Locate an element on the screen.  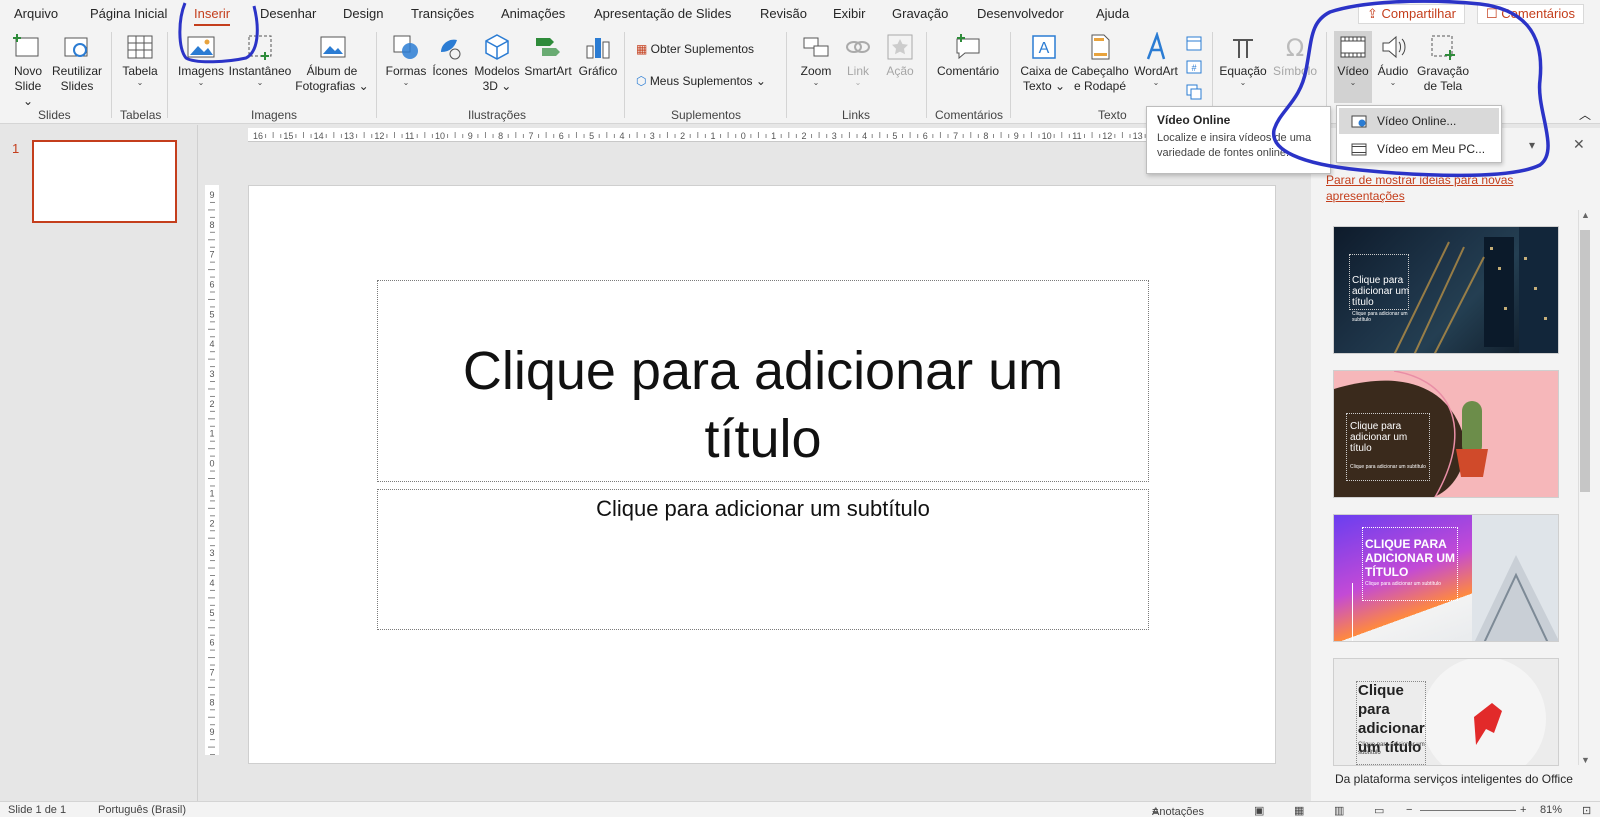
symbol-button: Ω Símbolo is located at coordinates (1295, 55).